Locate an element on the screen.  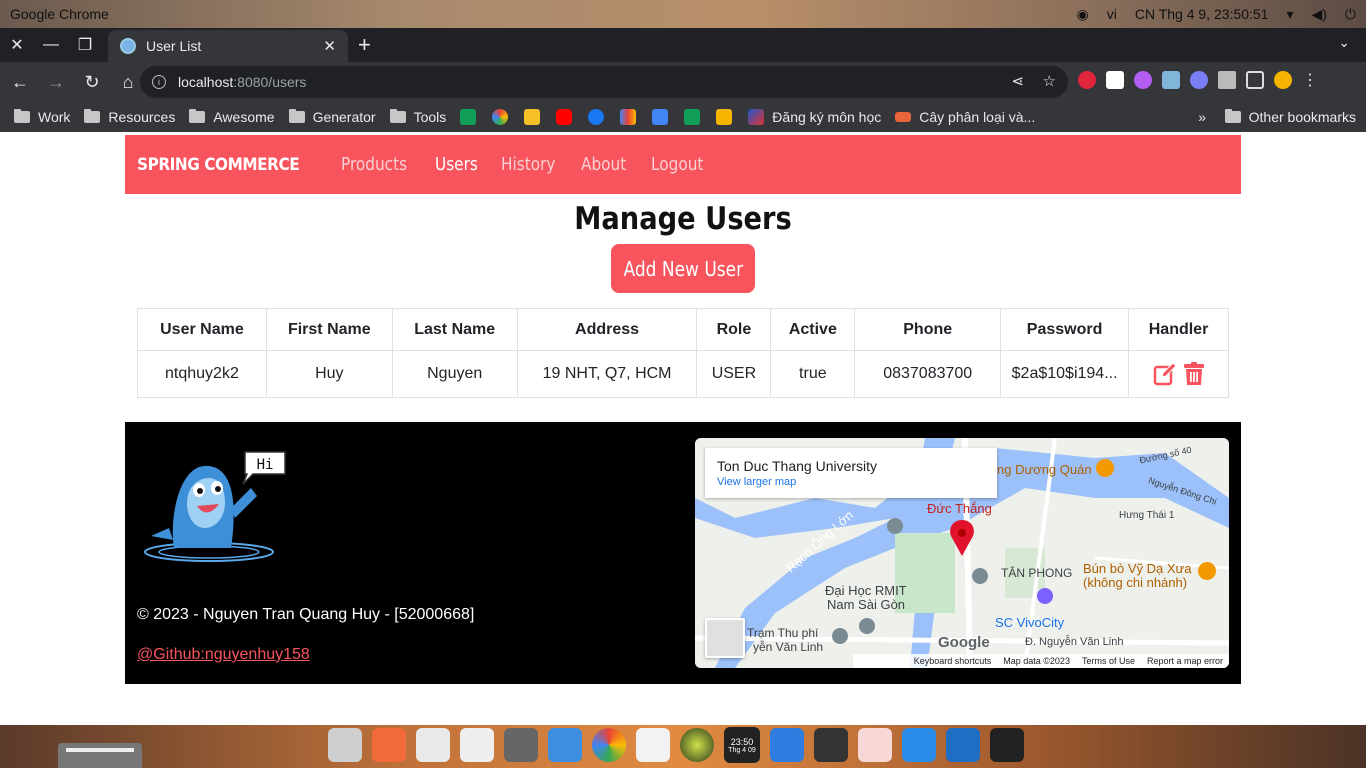
reload-icon: ↻ is located at coordinates (92, 82).